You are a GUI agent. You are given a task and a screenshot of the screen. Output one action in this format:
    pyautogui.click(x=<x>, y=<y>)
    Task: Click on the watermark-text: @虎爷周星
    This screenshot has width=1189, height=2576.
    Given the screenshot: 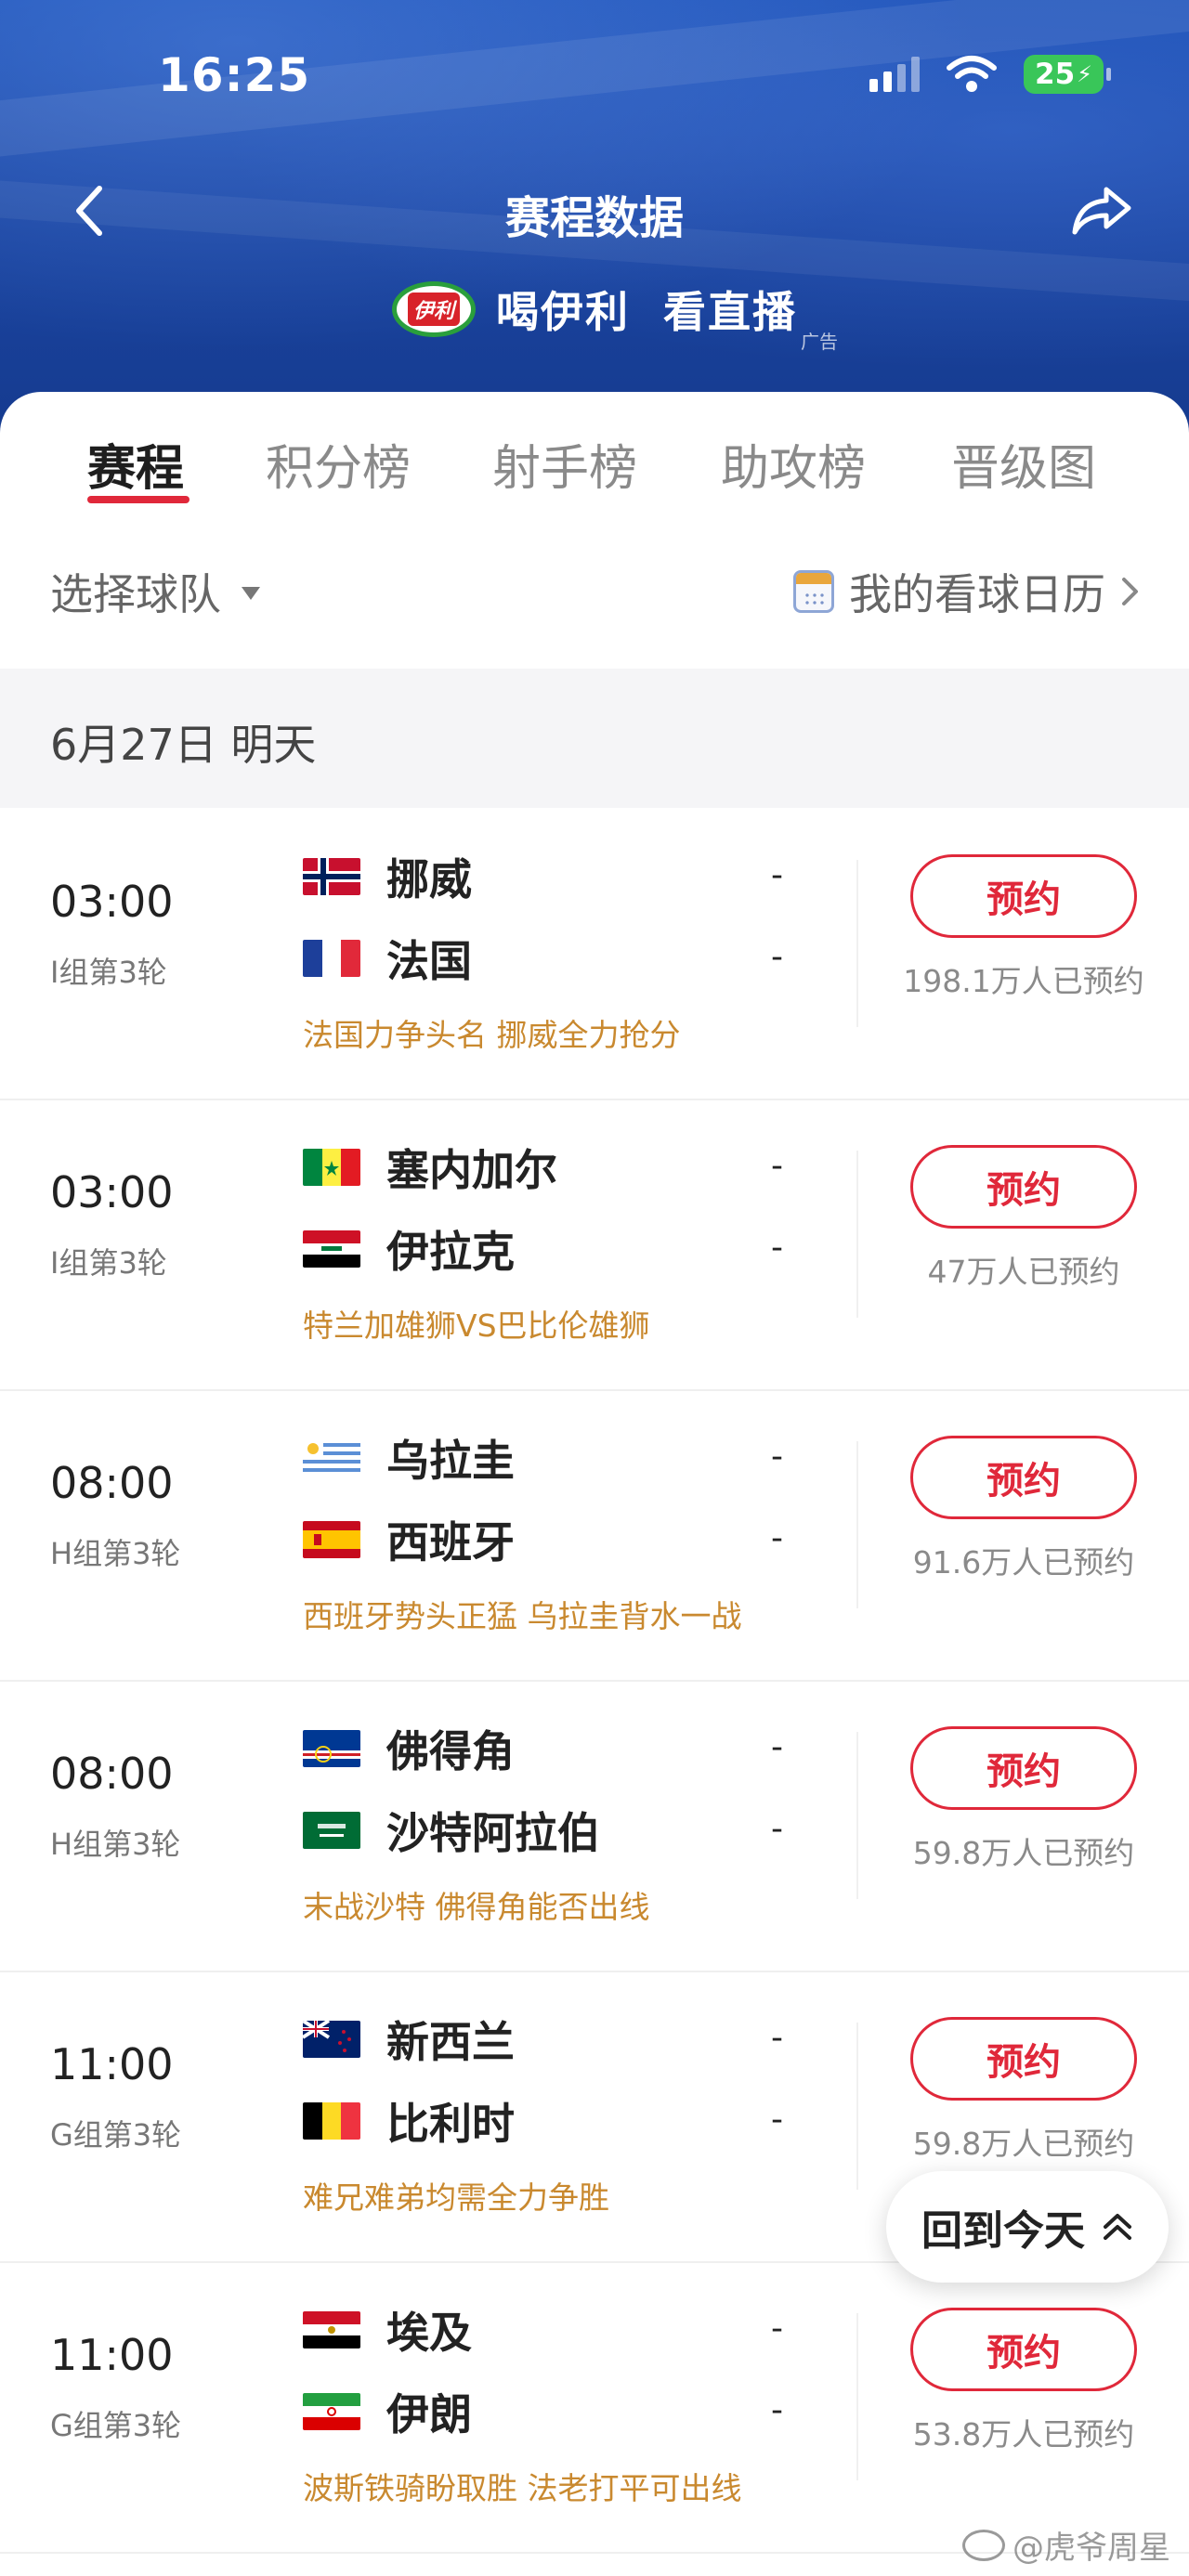 What is the action you would take?
    pyautogui.click(x=1091, y=2548)
    